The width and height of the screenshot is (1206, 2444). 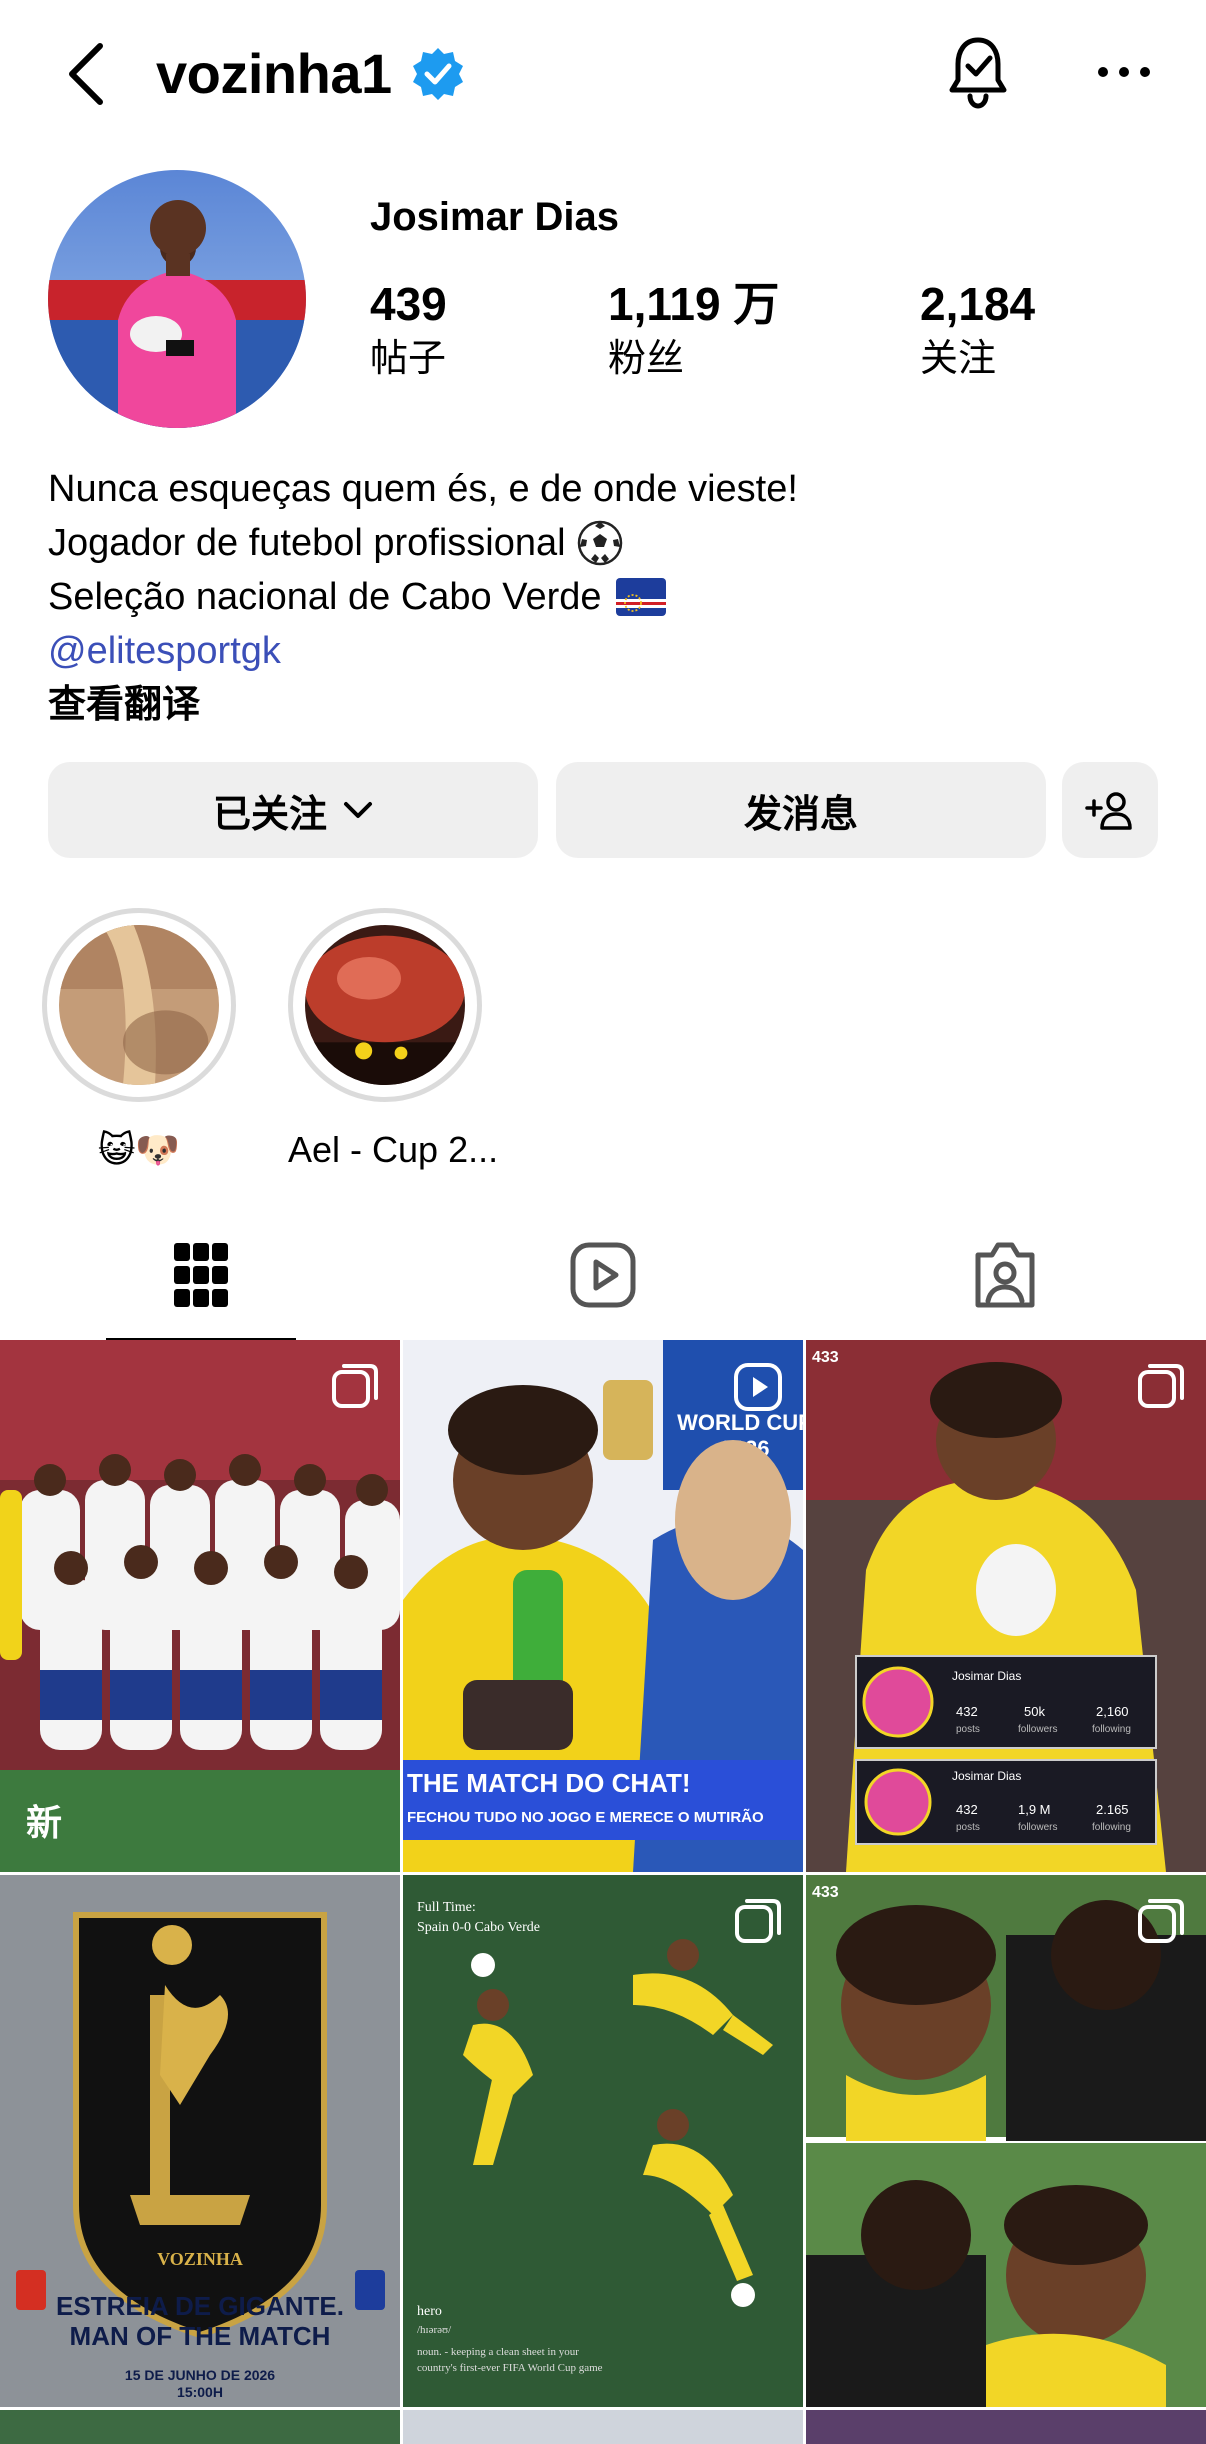 I want to click on svg-text: ESTREIA DE GIGANTE., so click(x=200, y=2306).